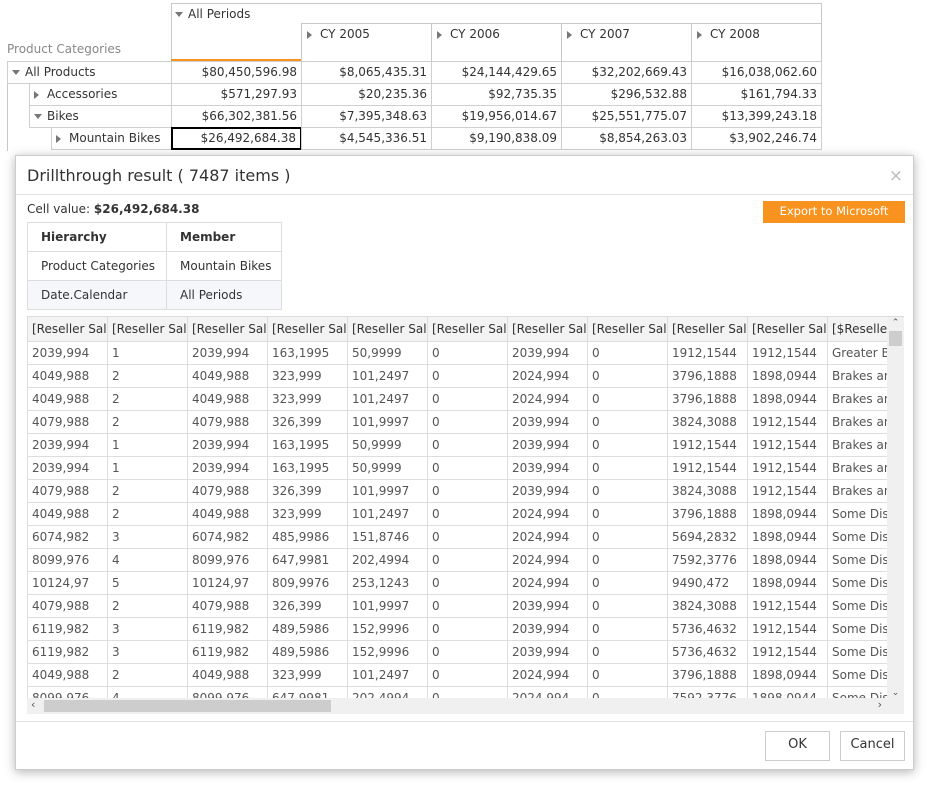 This screenshot has width=929, height=785. I want to click on pivot-cell: $161,794.33, so click(756, 94).